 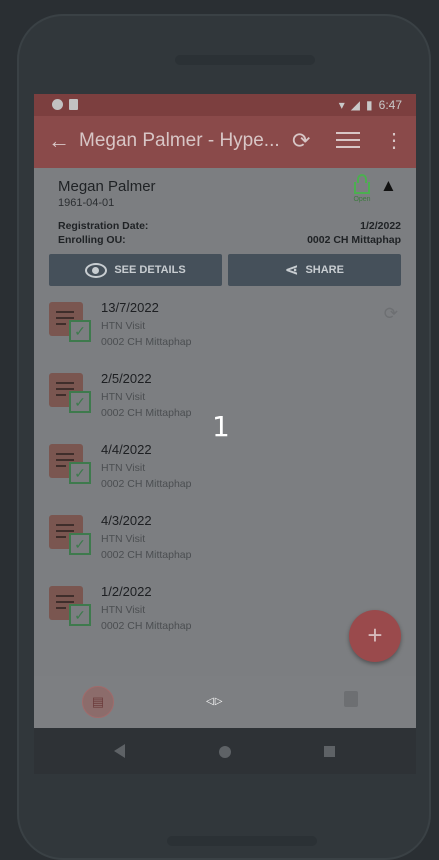 What do you see at coordinates (348, 142) in the screenshot?
I see `filter-icon` at bounding box center [348, 142].